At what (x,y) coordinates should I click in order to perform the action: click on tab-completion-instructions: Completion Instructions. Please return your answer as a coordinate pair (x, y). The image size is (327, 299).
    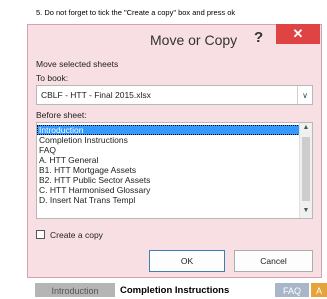
    Looking at the image, I should click on (195, 290).